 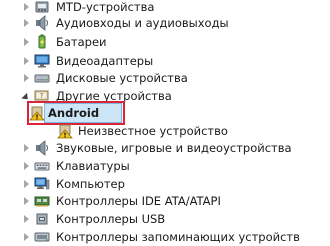 What do you see at coordinates (142, 23) in the screenshot?
I see `tree-item-label: Аудиовходы и аудиовыходы` at bounding box center [142, 23].